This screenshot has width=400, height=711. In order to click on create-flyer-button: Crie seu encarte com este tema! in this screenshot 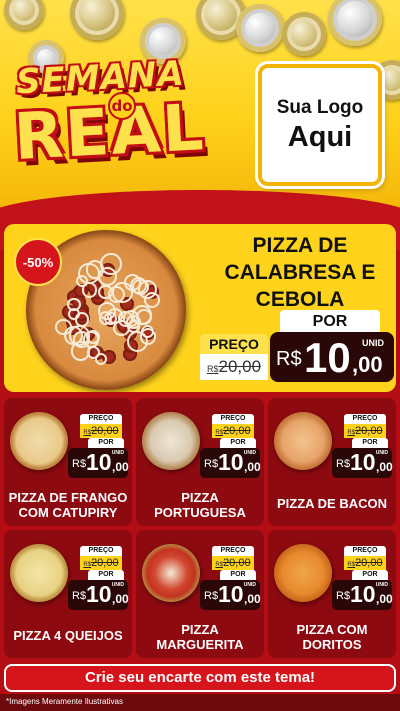, I will do `click(200, 678)`.